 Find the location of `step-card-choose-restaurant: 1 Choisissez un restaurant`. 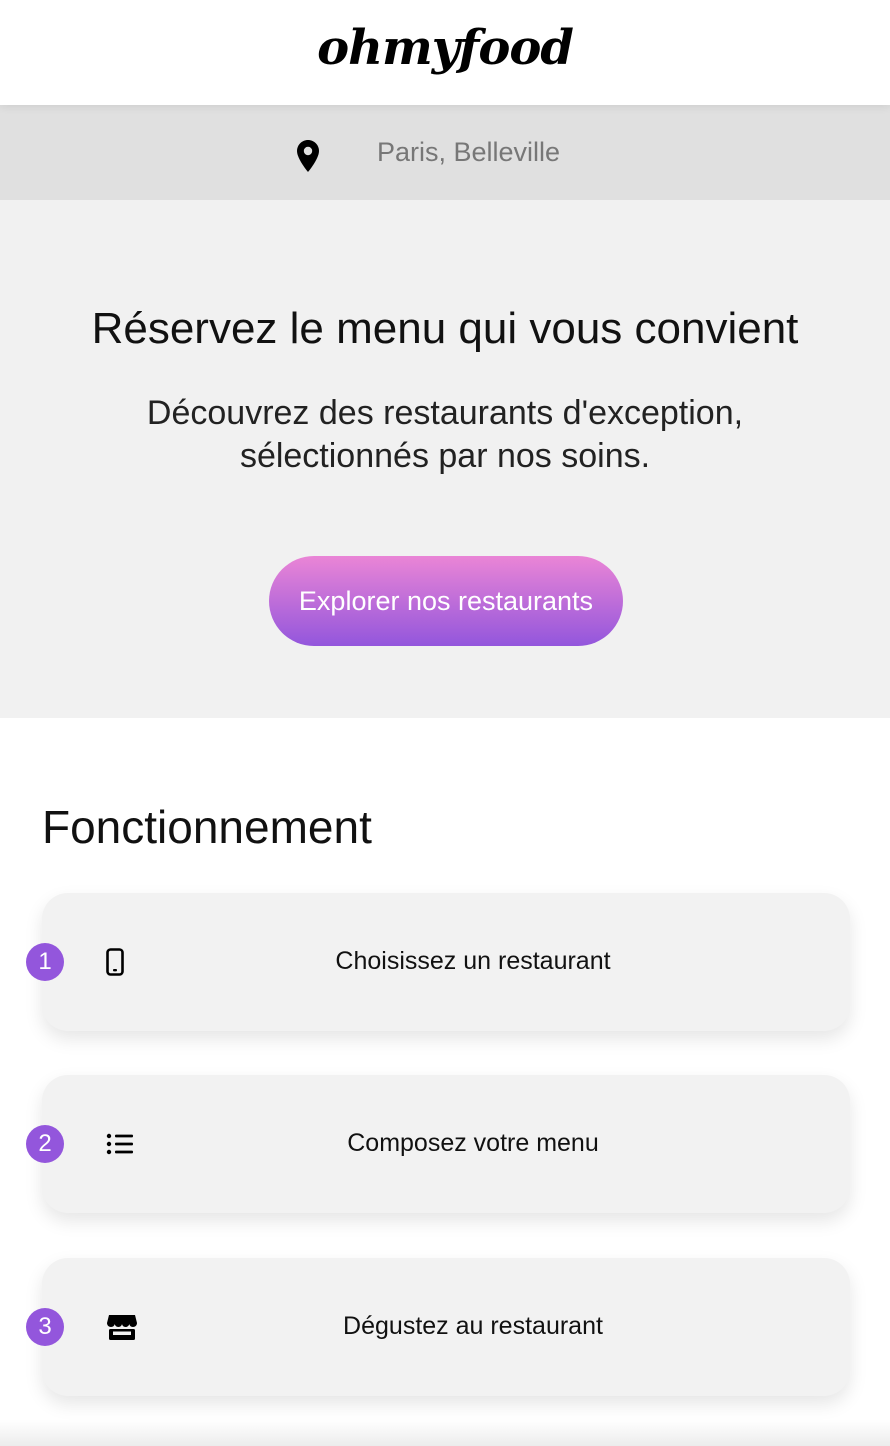

step-card-choose-restaurant: 1 Choisissez un restaurant is located at coordinates (438, 962).